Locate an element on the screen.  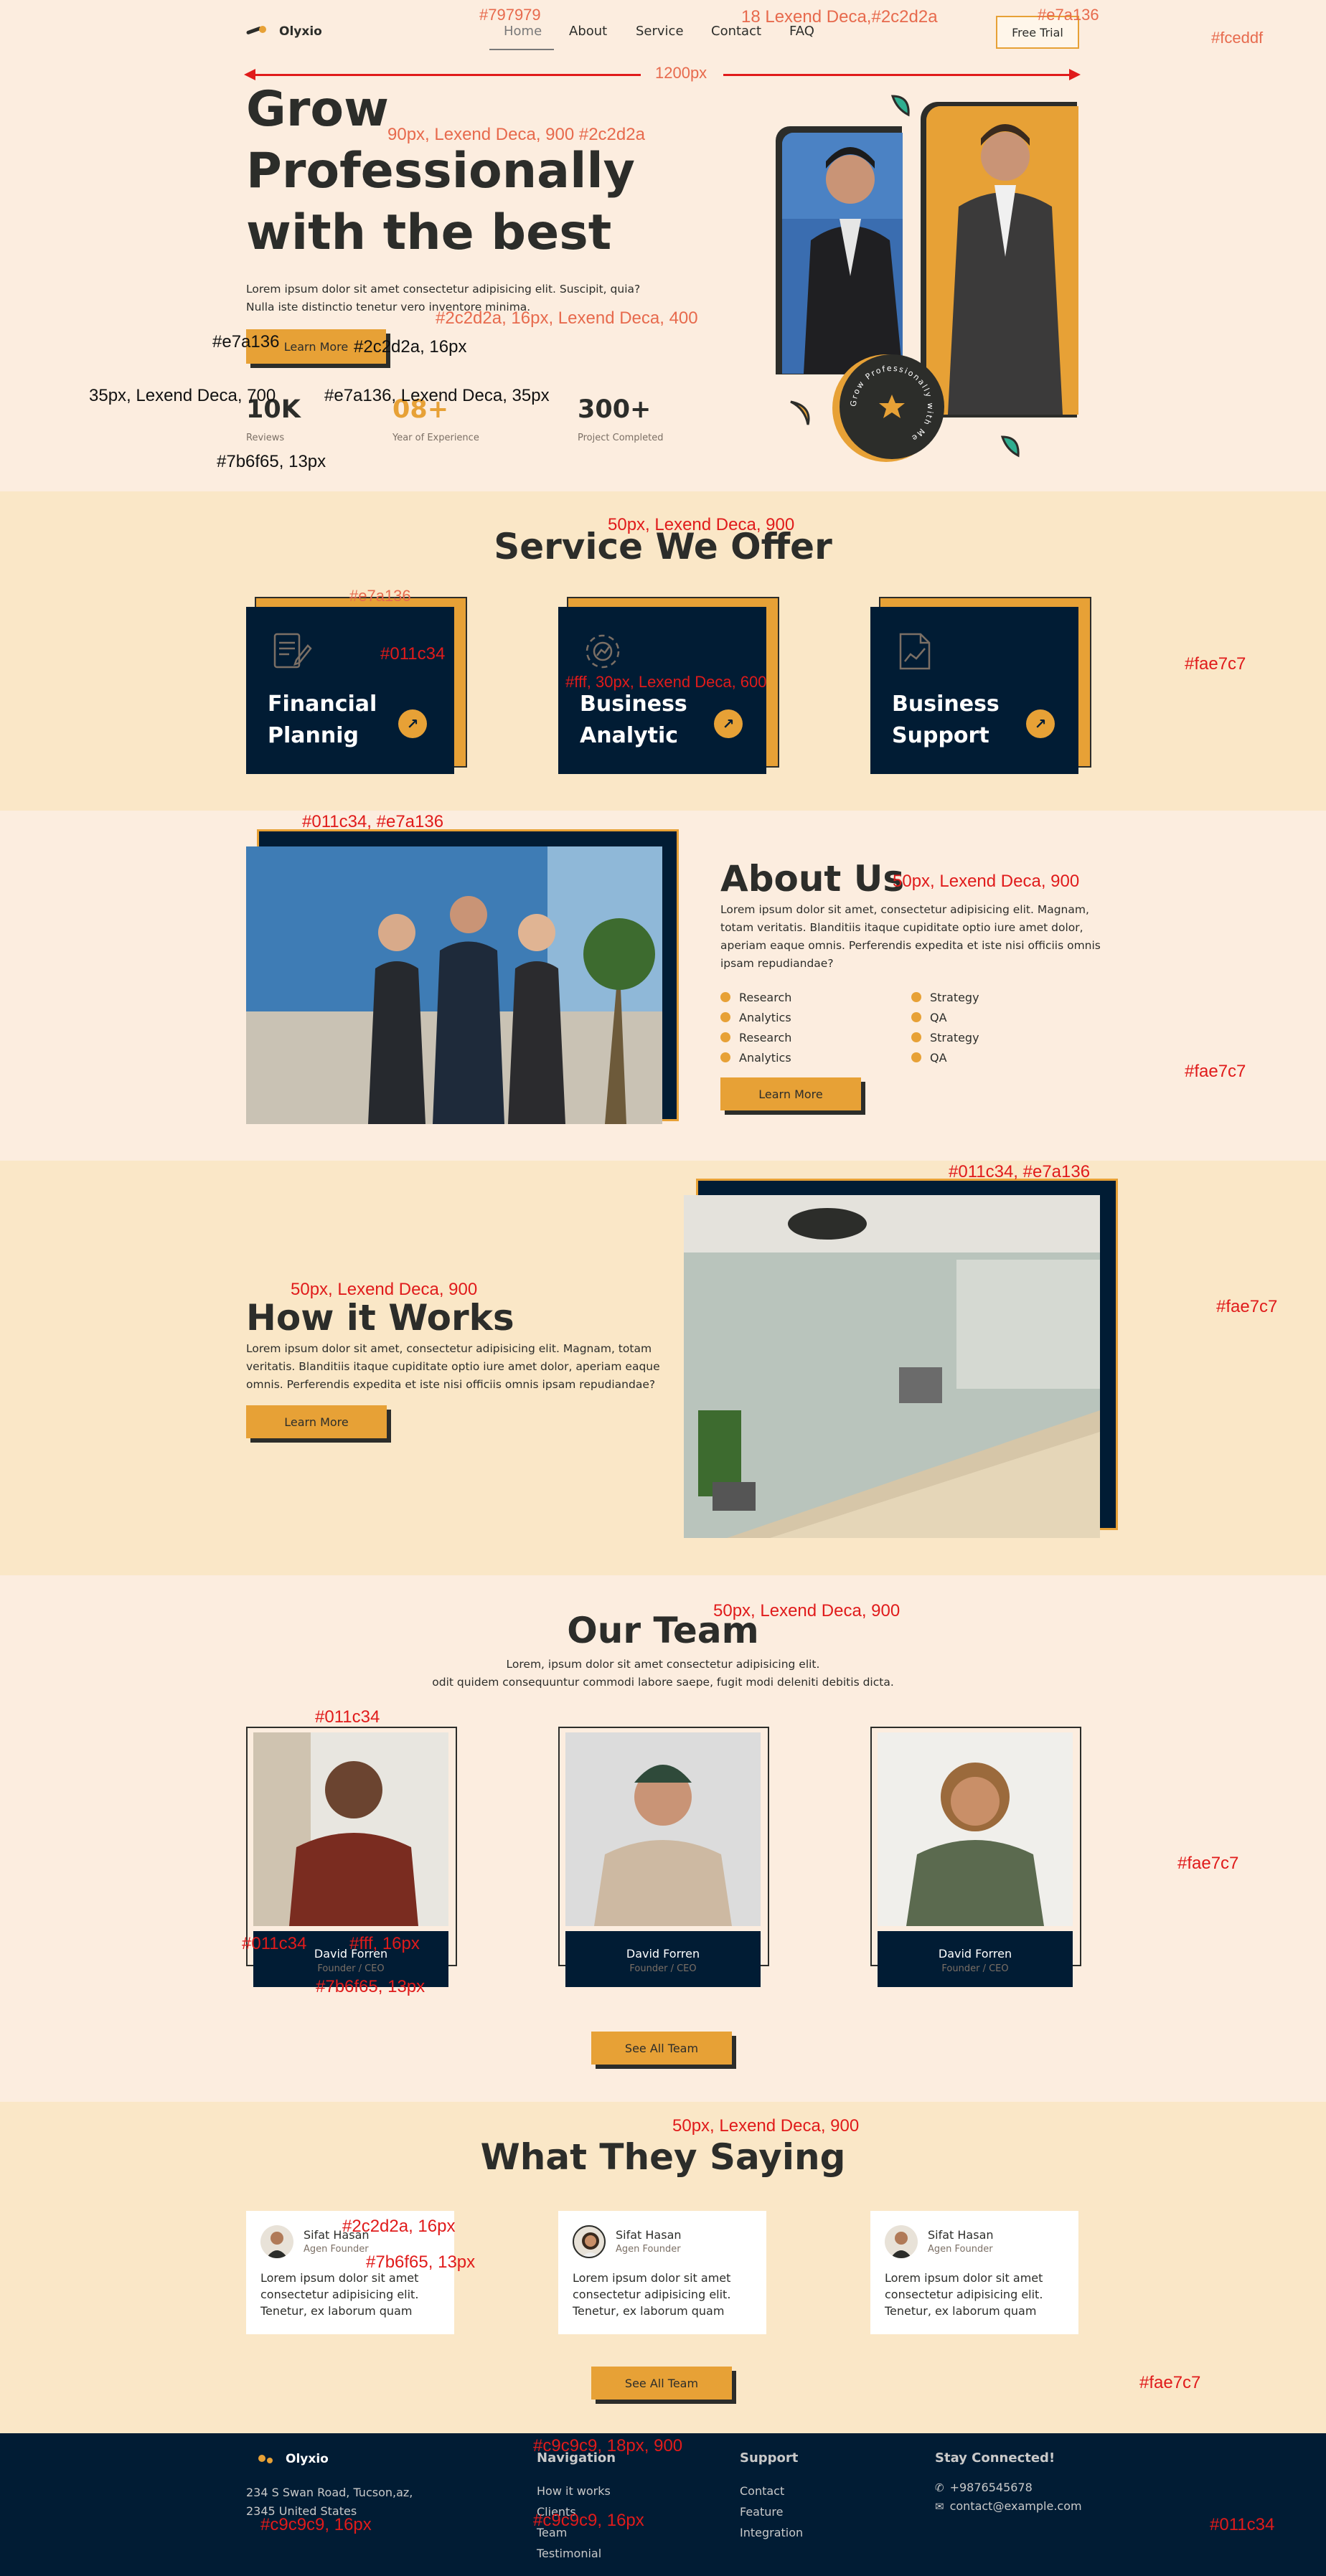
annotation: 90px, Lexend Deca, 900 #2c2d2a is located at coordinates (516, 134).